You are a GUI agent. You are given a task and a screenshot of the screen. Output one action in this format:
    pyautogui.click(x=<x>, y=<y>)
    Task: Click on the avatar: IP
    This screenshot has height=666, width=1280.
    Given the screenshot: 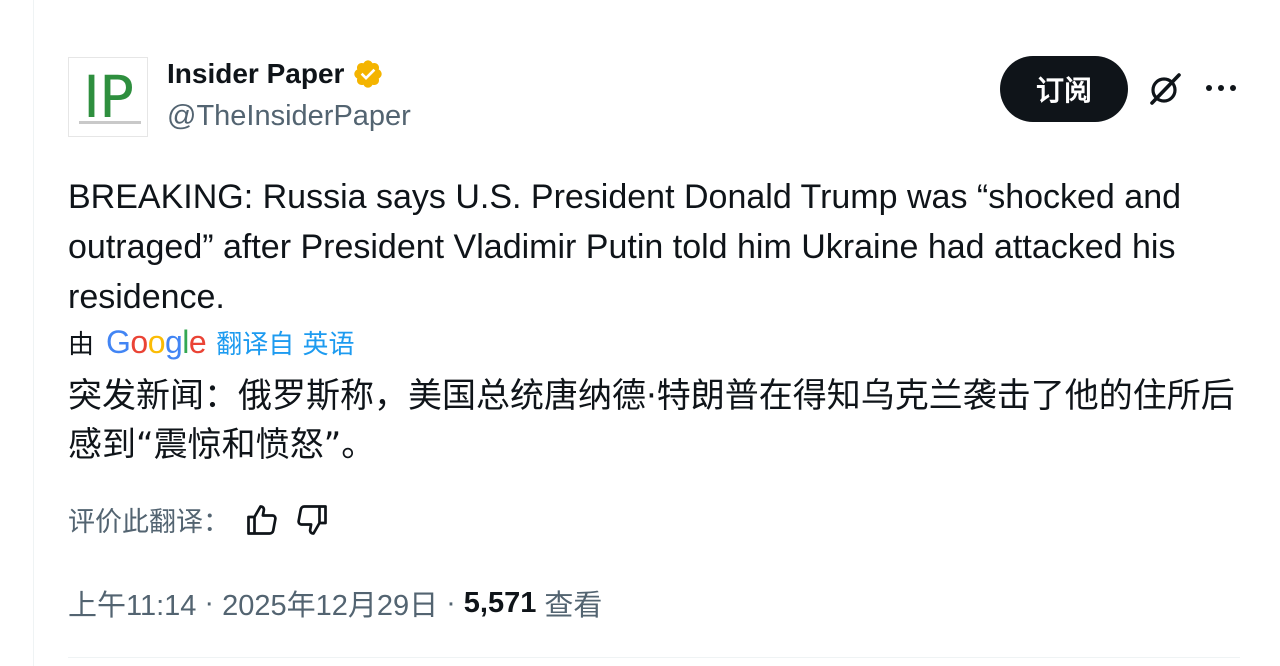 What is the action you would take?
    pyautogui.click(x=108, y=97)
    